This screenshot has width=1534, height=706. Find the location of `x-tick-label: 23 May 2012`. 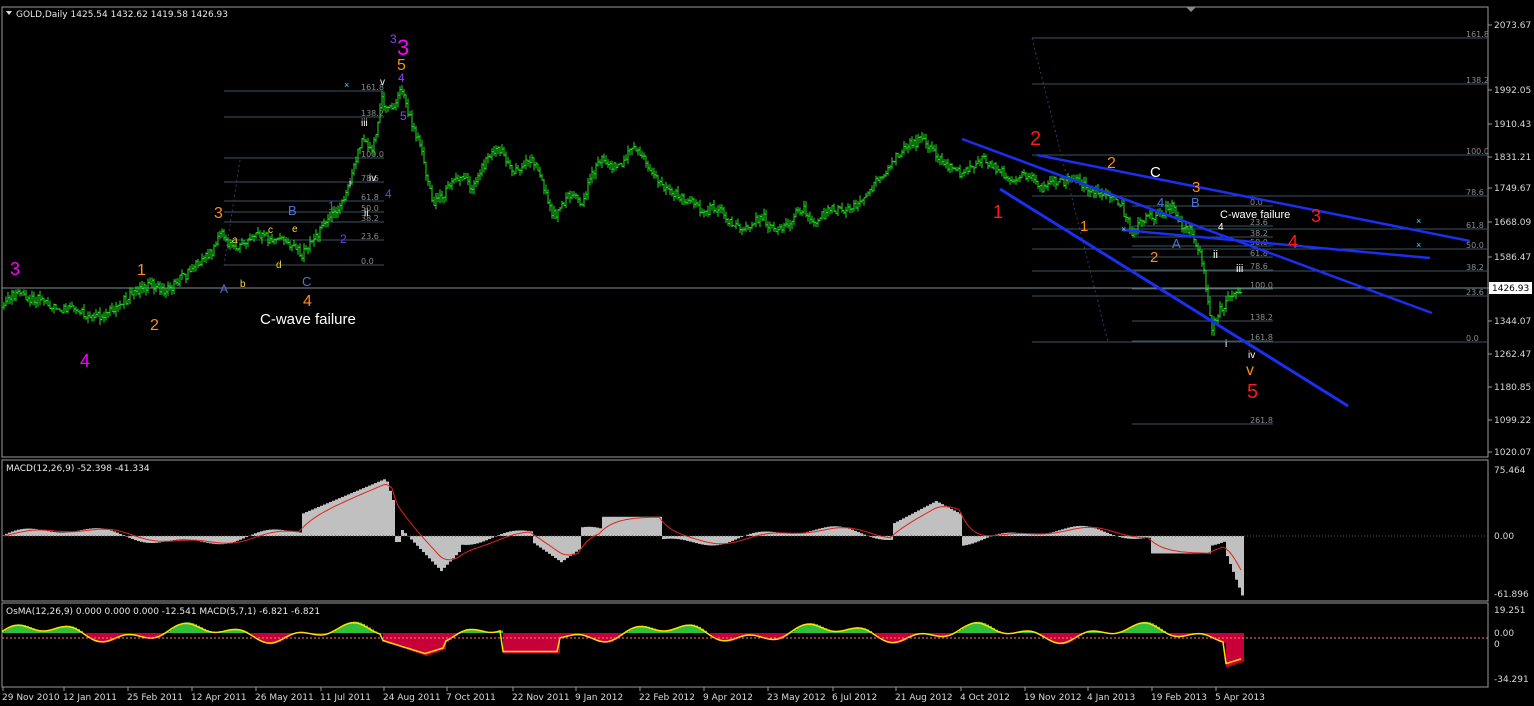

x-tick-label: 23 May 2012 is located at coordinates (796, 698).